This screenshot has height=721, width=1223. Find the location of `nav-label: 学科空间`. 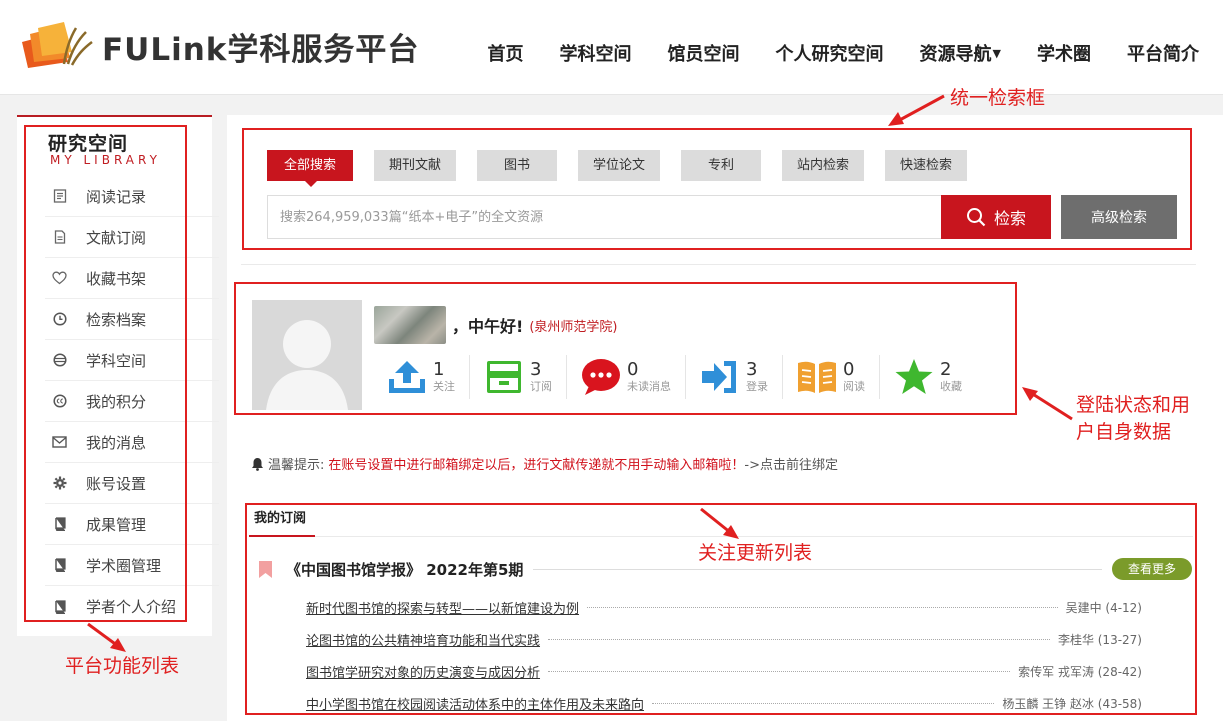

nav-label: 学科空间 is located at coordinates (595, 54).